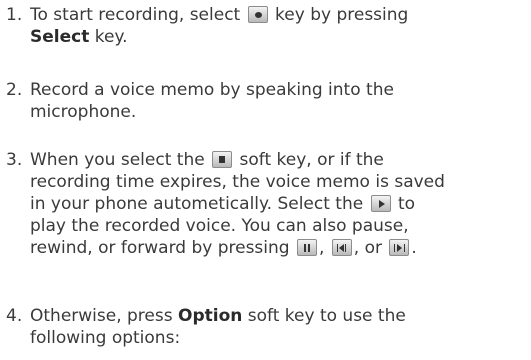 The height and width of the screenshot is (360, 531). I want to click on step-text-segment: key by pressing, so click(342, 15).